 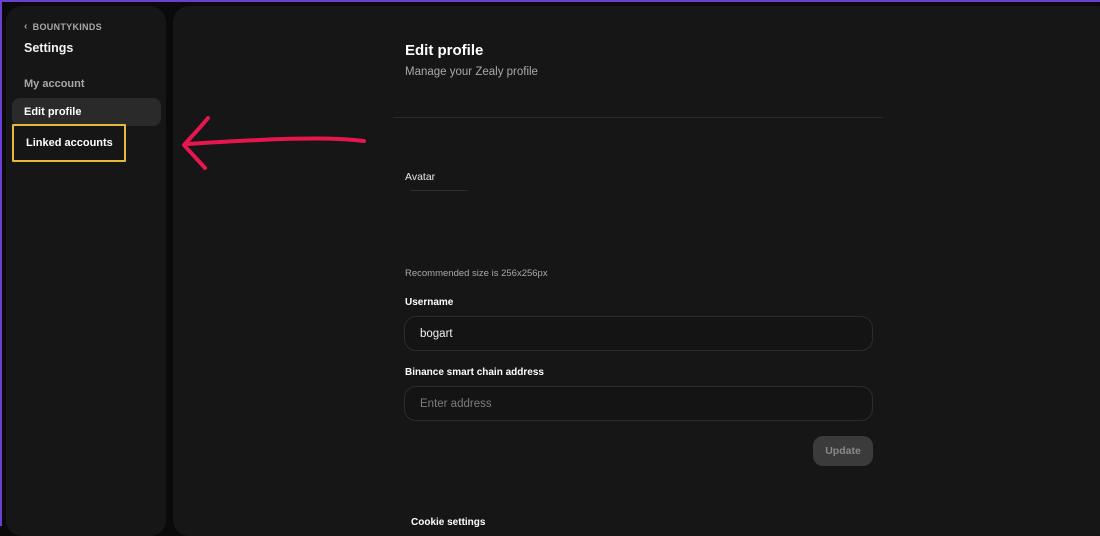 What do you see at coordinates (638, 333) in the screenshot?
I see `username-field: bogart` at bounding box center [638, 333].